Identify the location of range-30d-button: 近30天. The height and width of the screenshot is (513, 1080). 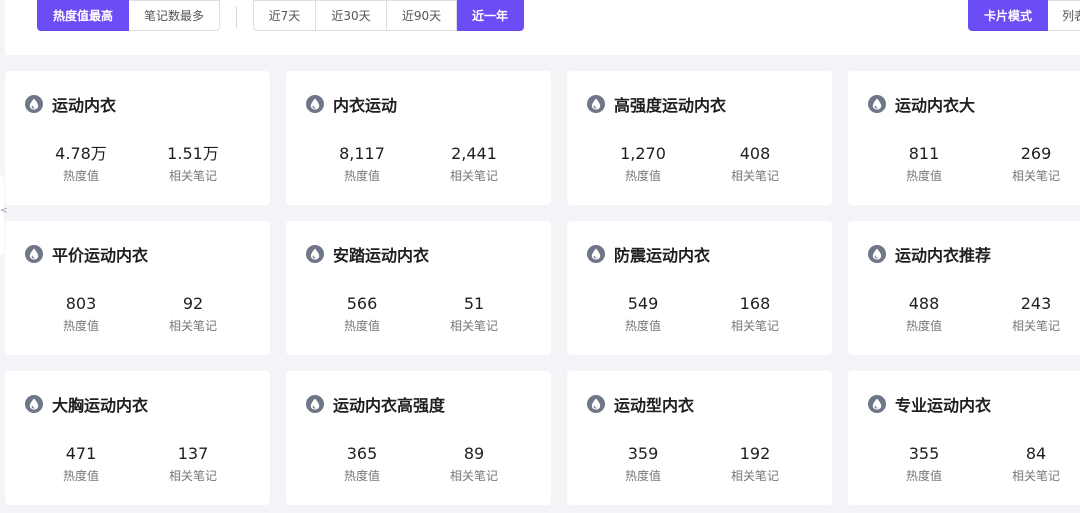
(351, 15).